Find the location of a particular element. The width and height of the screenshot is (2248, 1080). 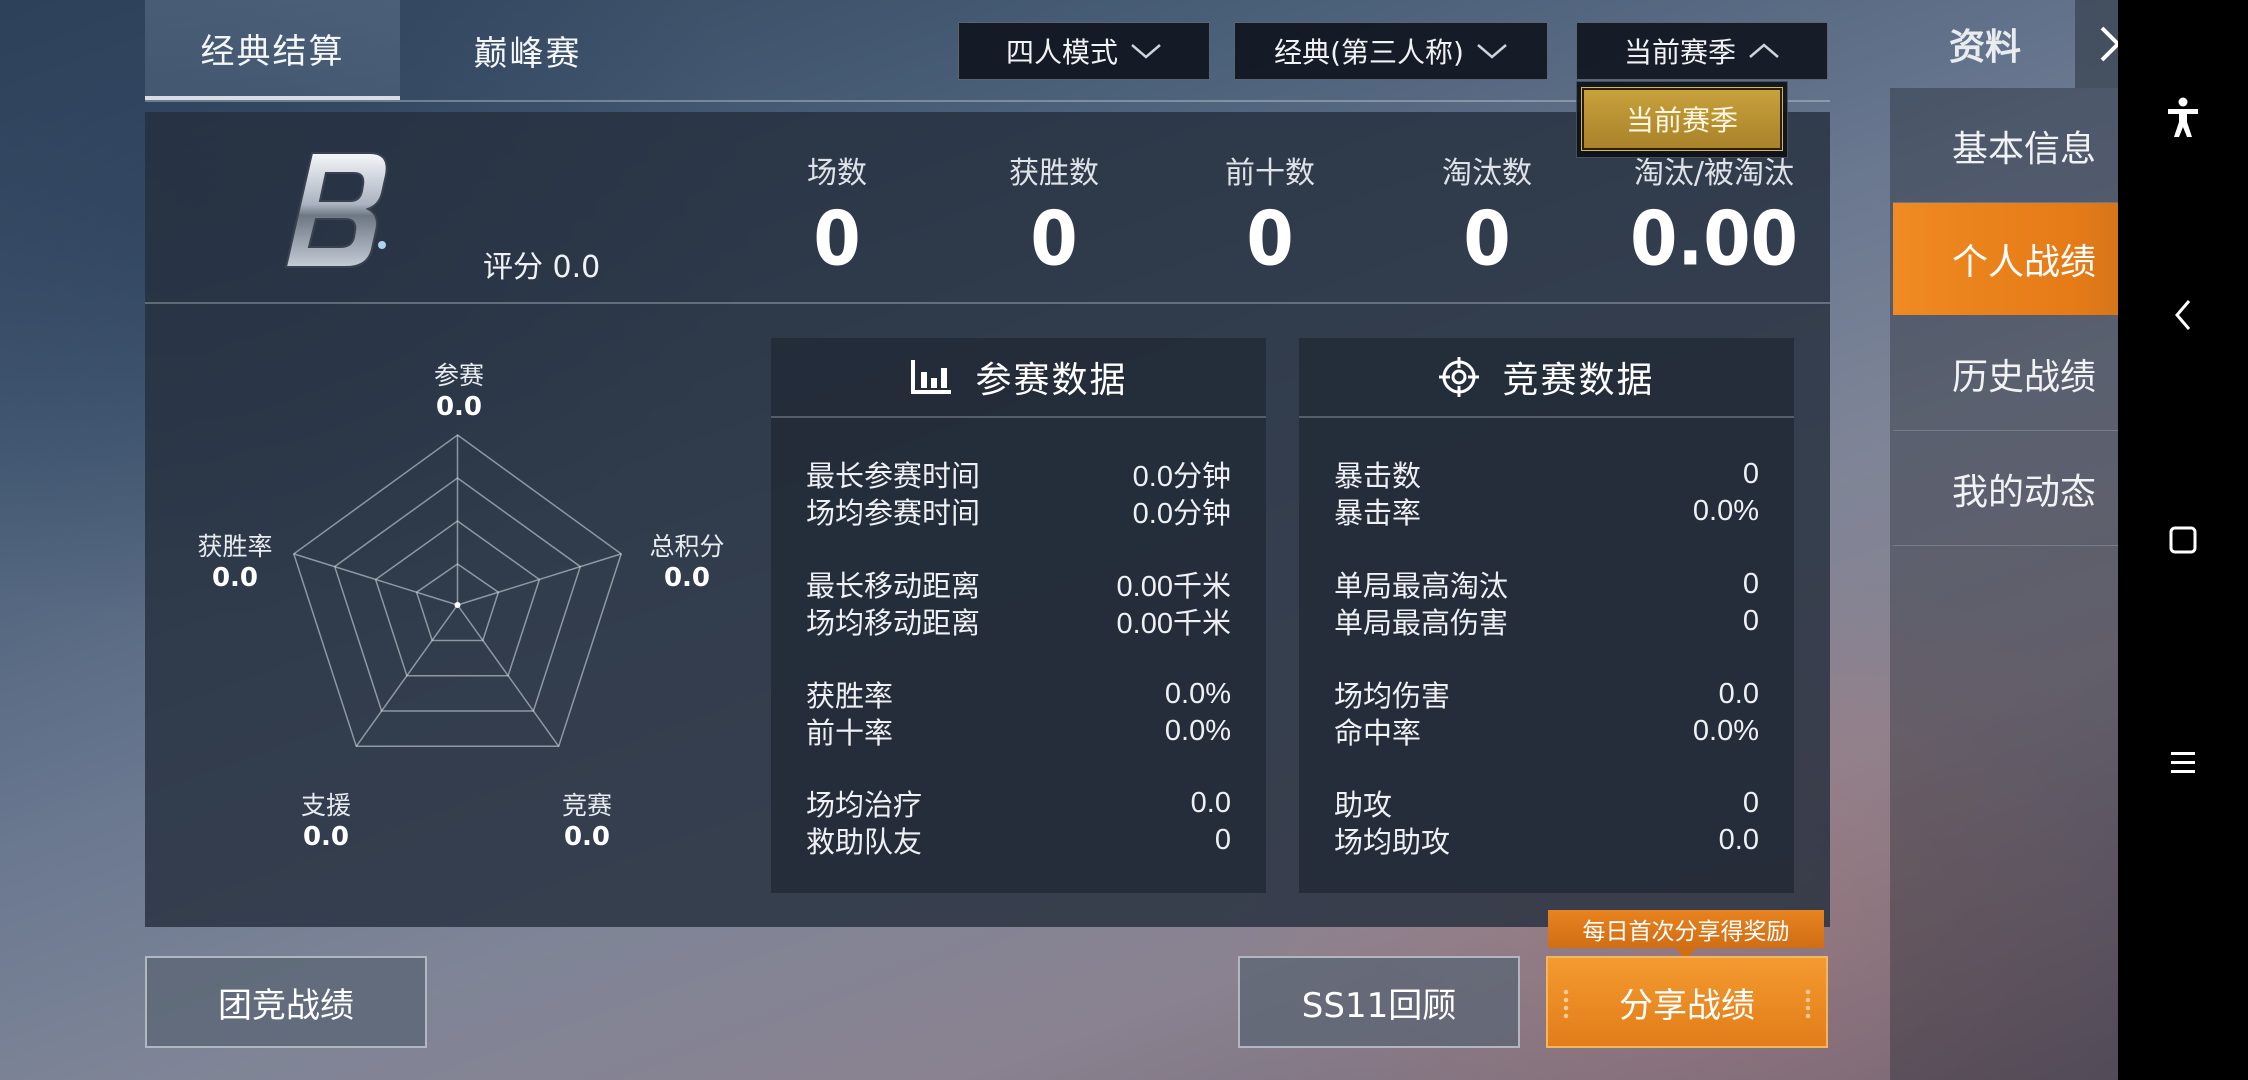

stat-row: 最长参赛时间 0.0分钟 is located at coordinates (1018, 474).